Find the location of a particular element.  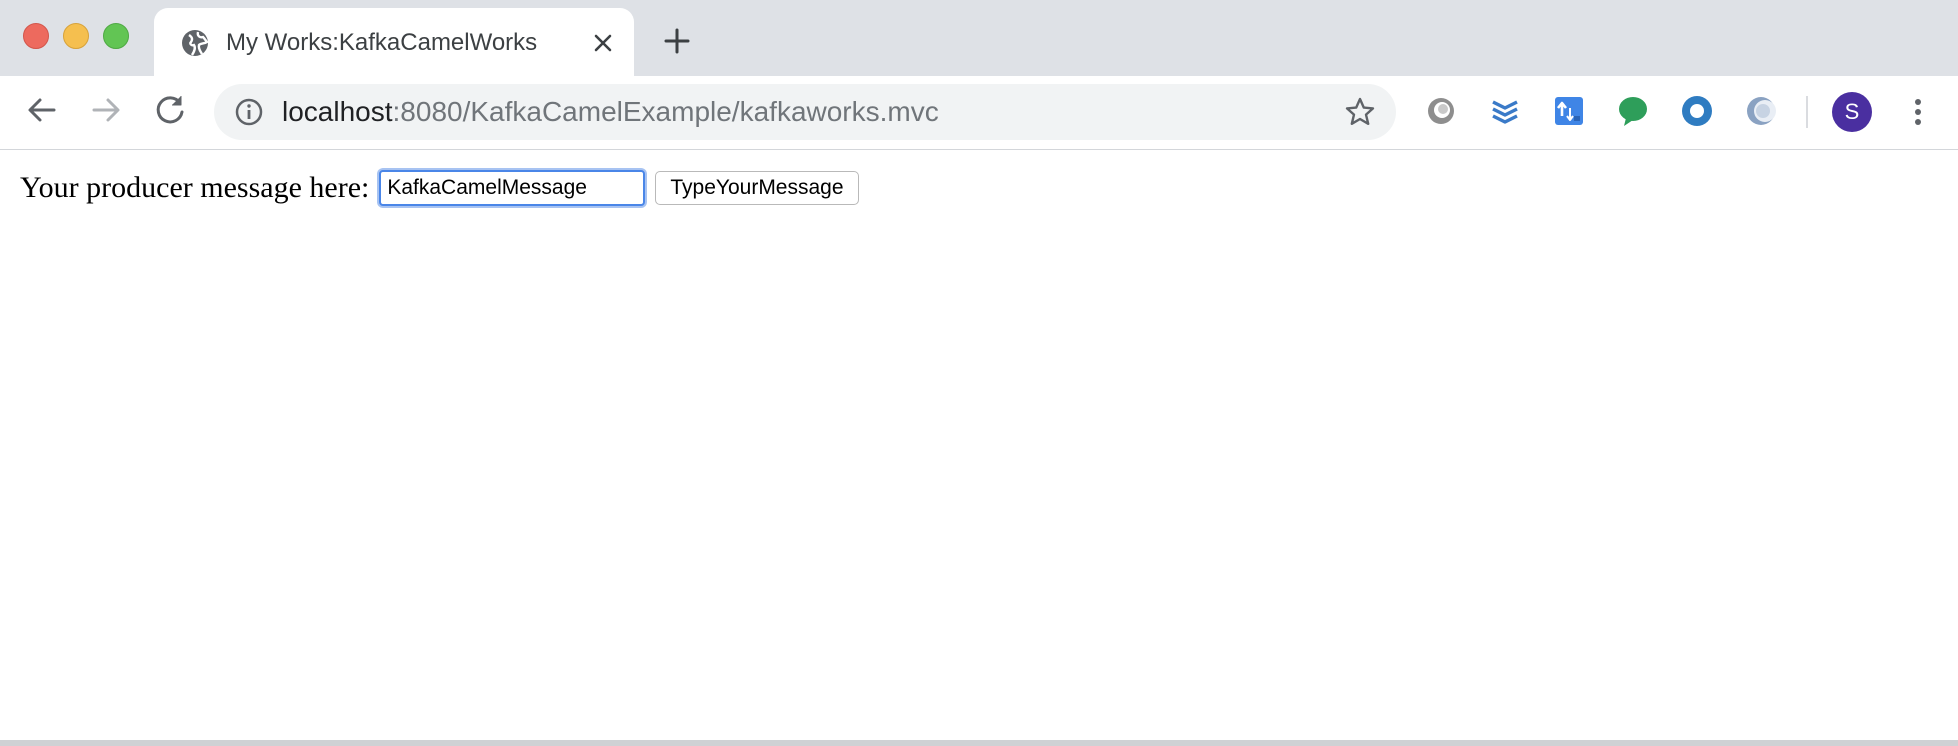

profile-avatar: S is located at coordinates (1852, 112).